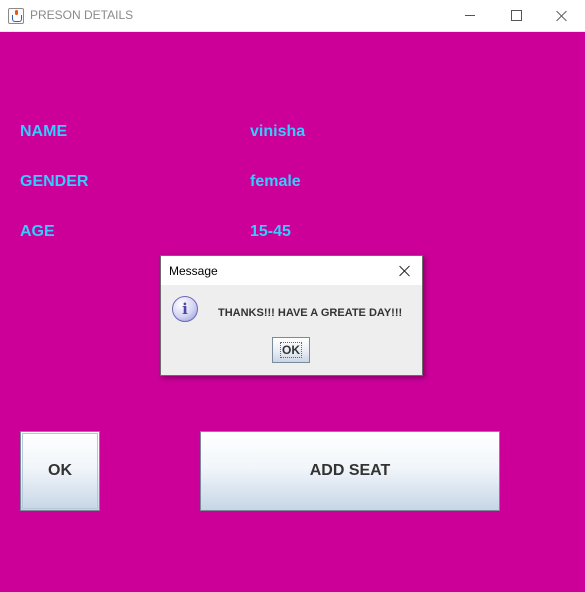  Describe the element at coordinates (37, 231) in the screenshot. I see `age-label: AGE` at that location.